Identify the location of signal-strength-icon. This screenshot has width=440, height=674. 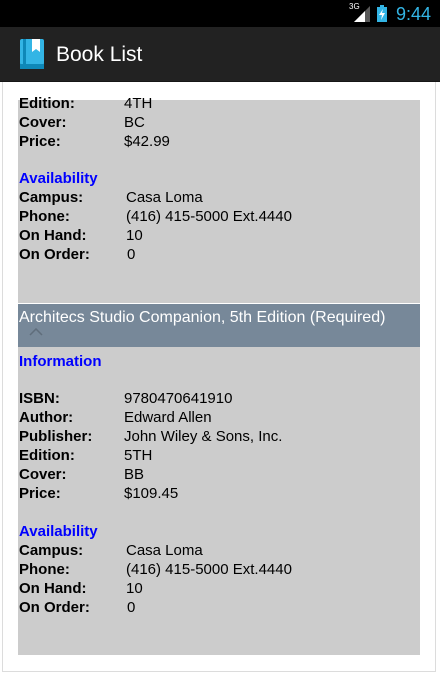
(362, 14).